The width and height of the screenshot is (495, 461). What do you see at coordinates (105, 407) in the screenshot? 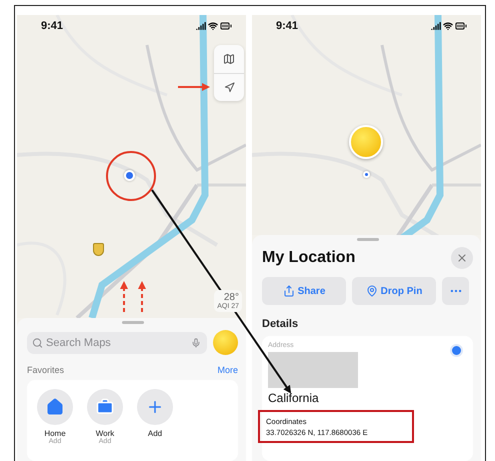
I see `briefcase-icon` at bounding box center [105, 407].